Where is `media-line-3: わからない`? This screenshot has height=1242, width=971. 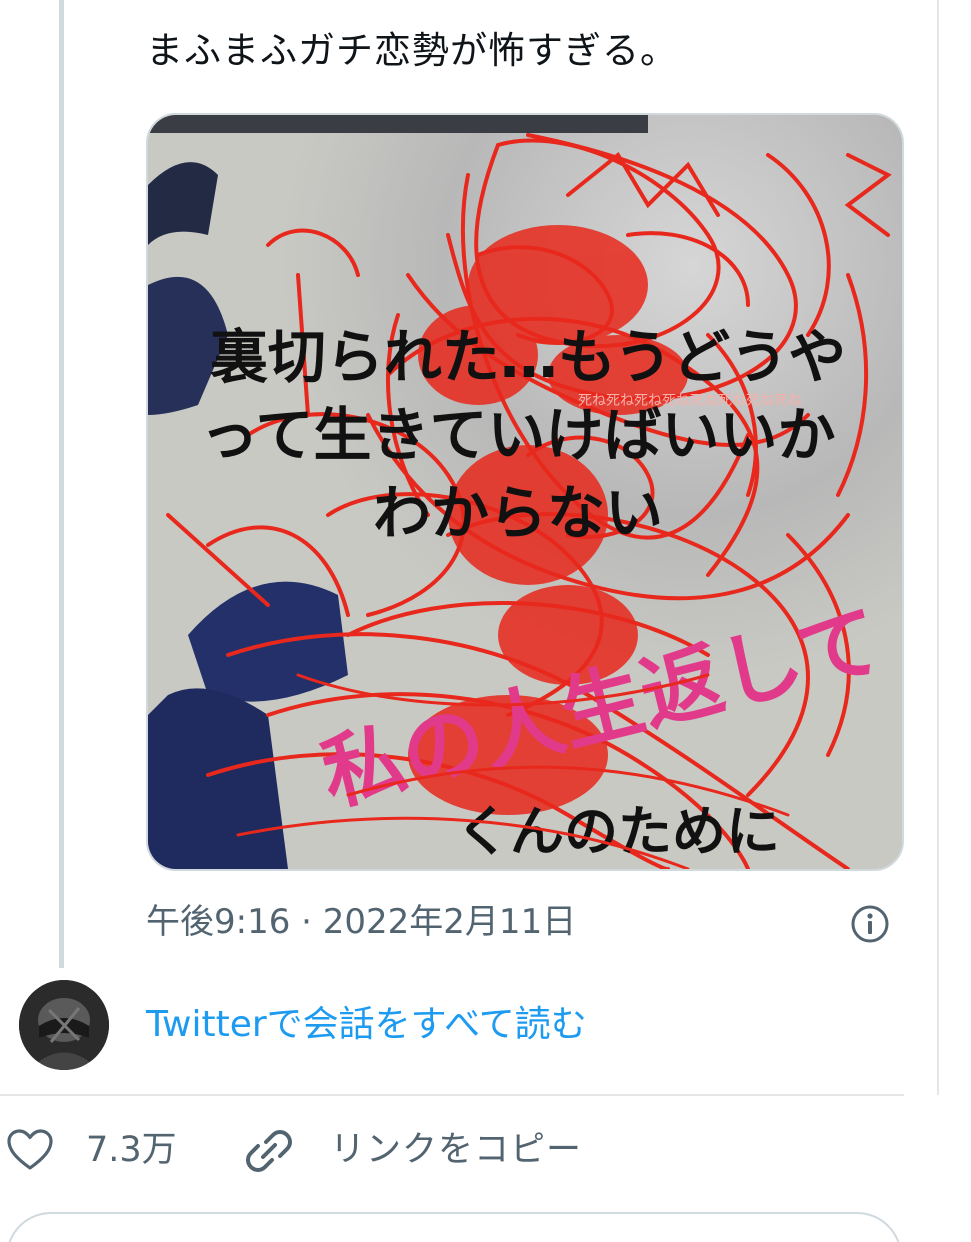
media-line-3: わからない is located at coordinates (518, 513).